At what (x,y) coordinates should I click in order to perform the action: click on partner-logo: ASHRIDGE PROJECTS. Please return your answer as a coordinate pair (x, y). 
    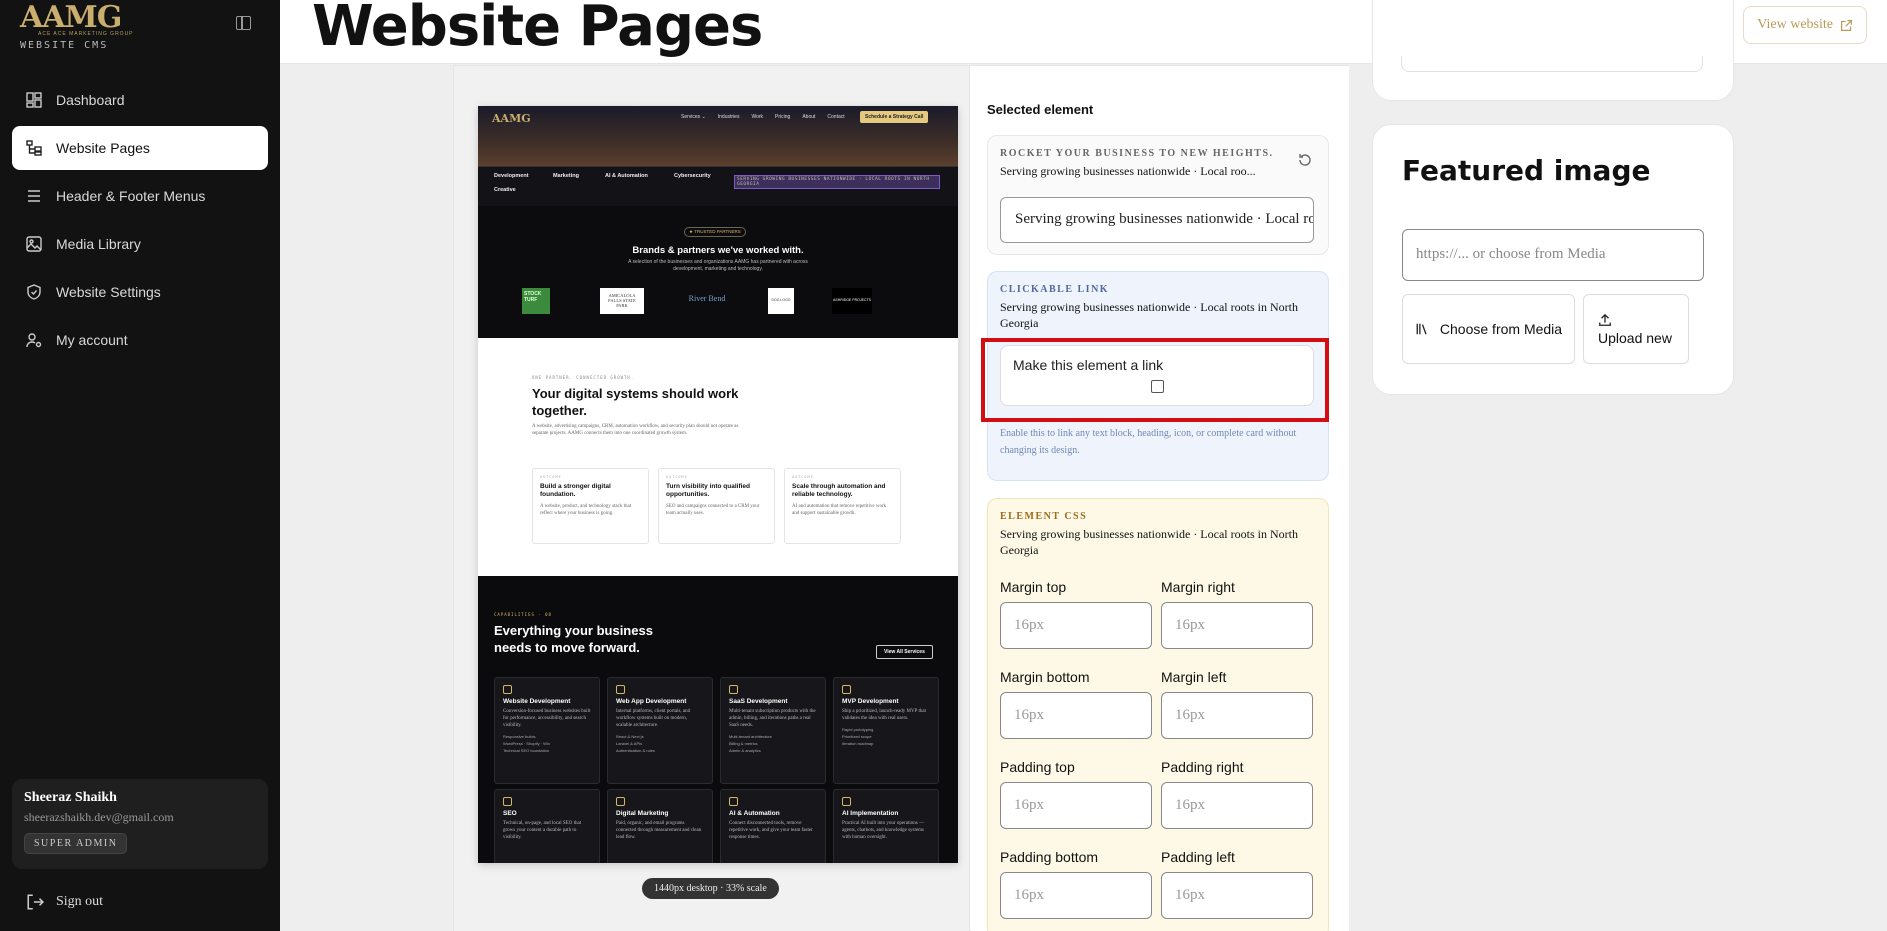
    Looking at the image, I should click on (852, 301).